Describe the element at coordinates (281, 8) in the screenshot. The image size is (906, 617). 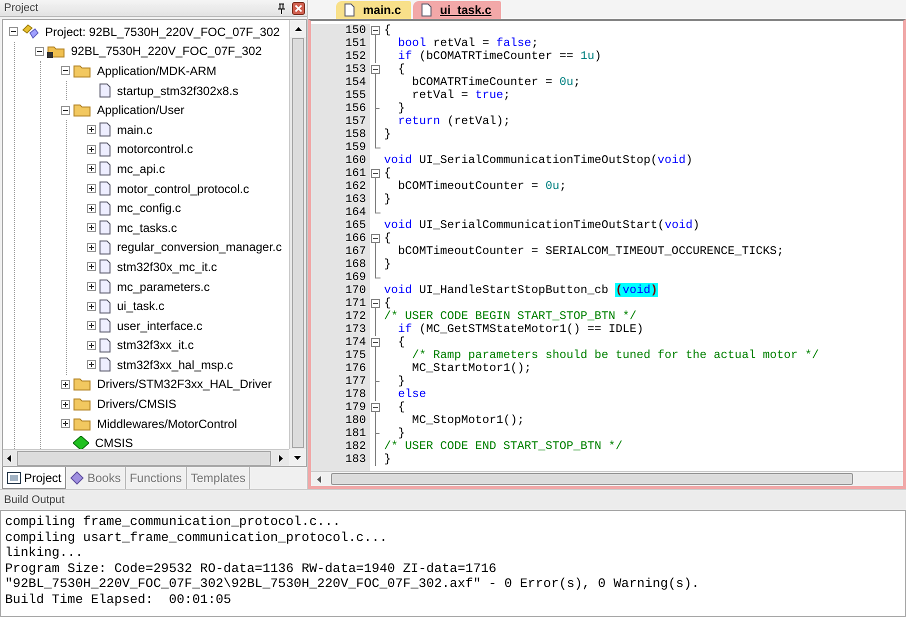
I see `pin-icon` at that location.